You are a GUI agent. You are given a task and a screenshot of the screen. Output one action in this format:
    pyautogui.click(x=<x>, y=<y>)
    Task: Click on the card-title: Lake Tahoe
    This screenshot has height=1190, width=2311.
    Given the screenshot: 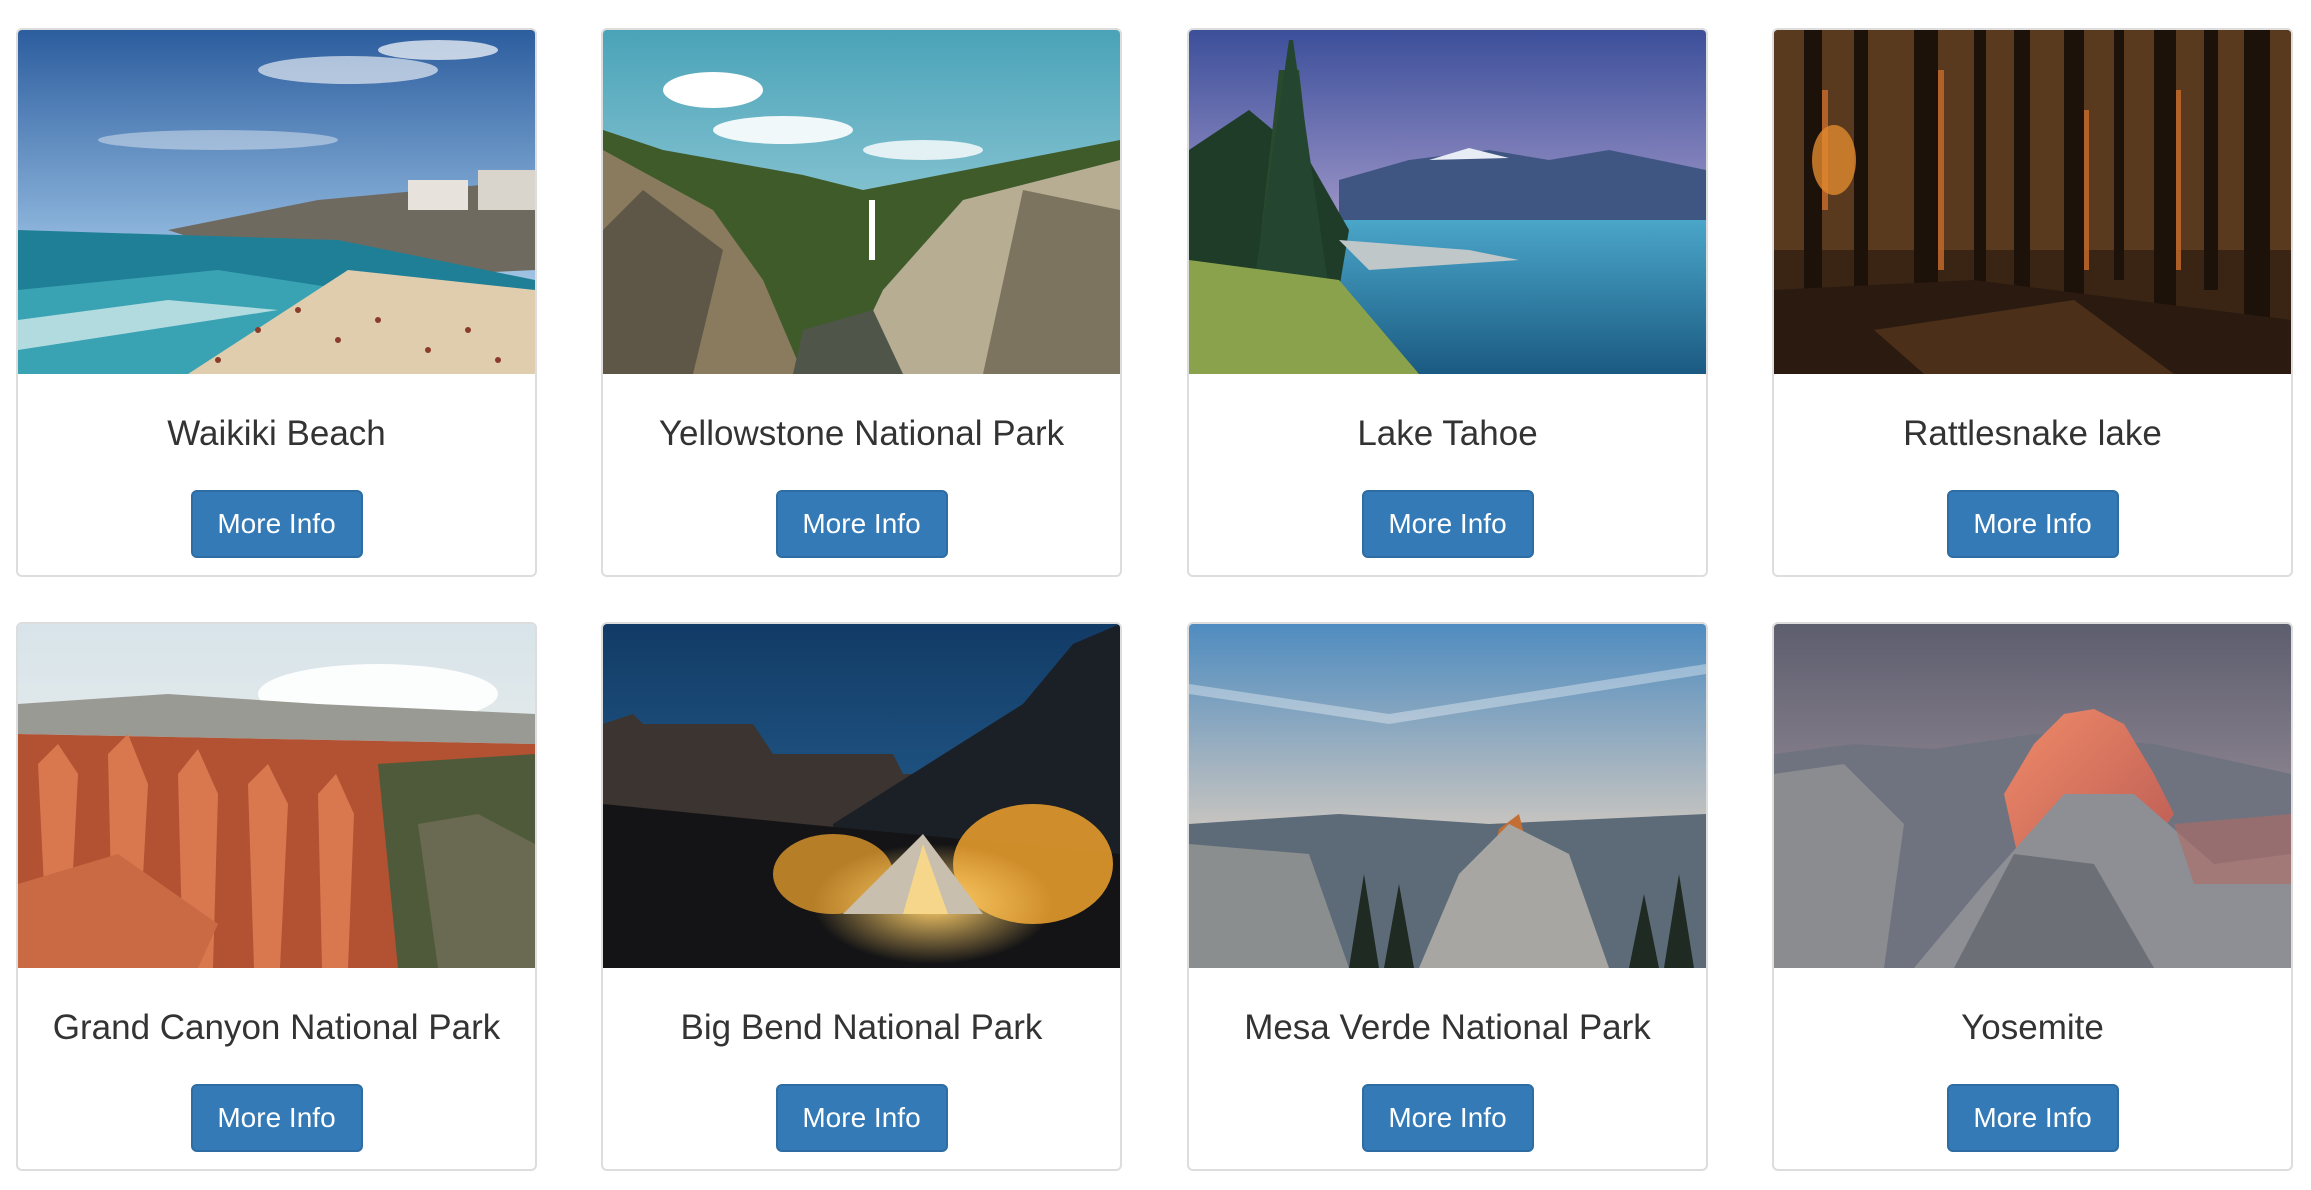 What is the action you would take?
    pyautogui.click(x=1447, y=433)
    